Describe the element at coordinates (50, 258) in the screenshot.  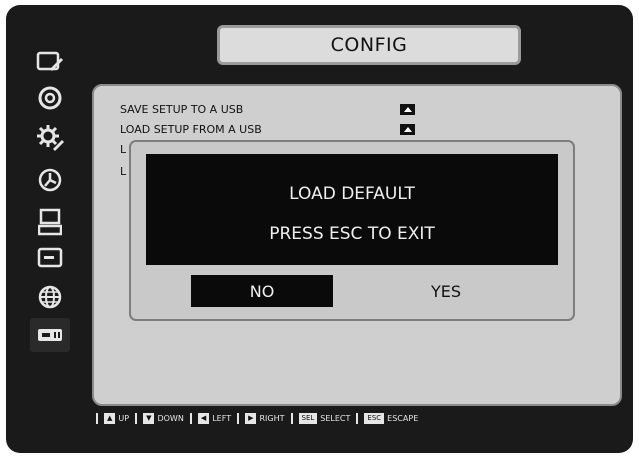
I see `display-icon` at that location.